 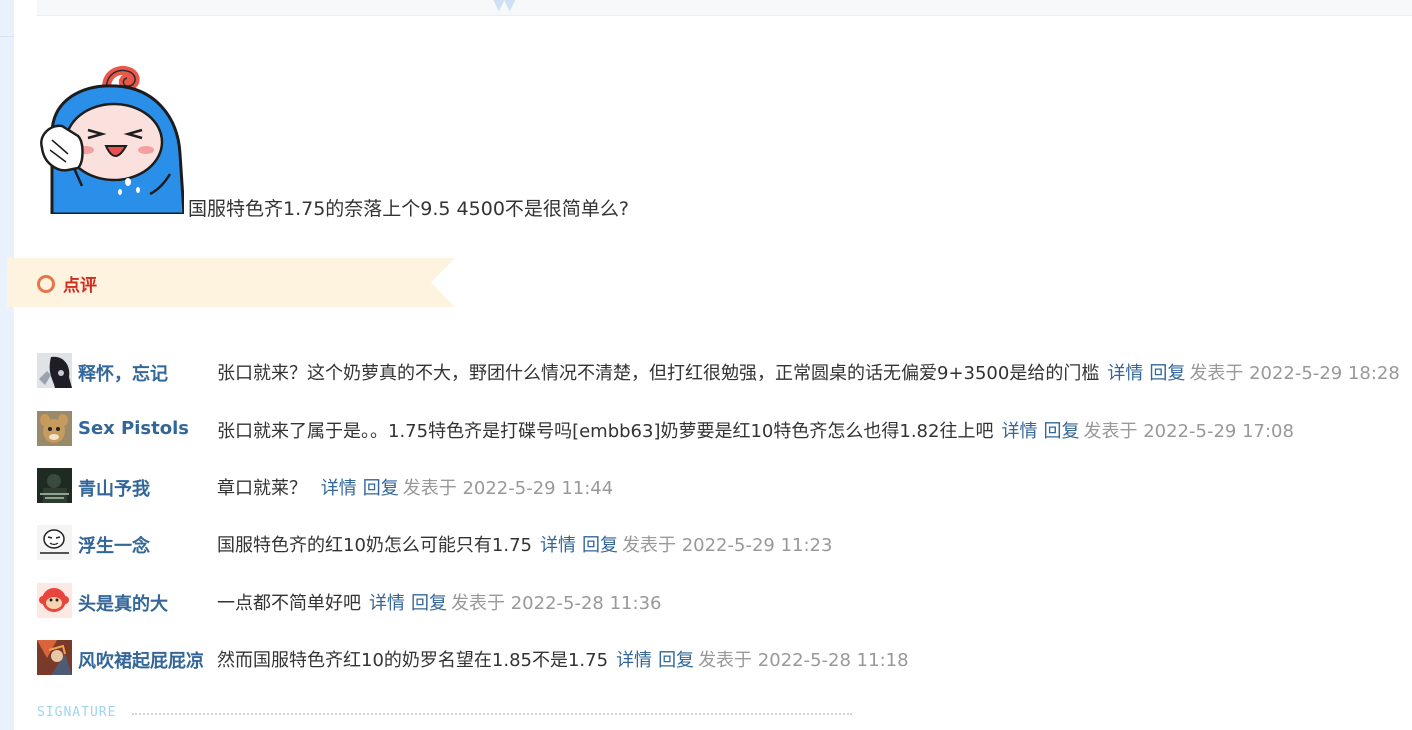 I want to click on comment-text: 章口就莱？, so click(x=265, y=488).